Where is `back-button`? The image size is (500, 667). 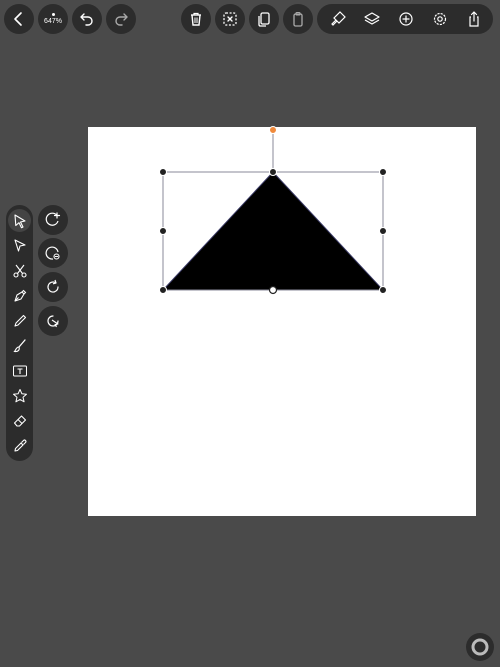 back-button is located at coordinates (19, 19).